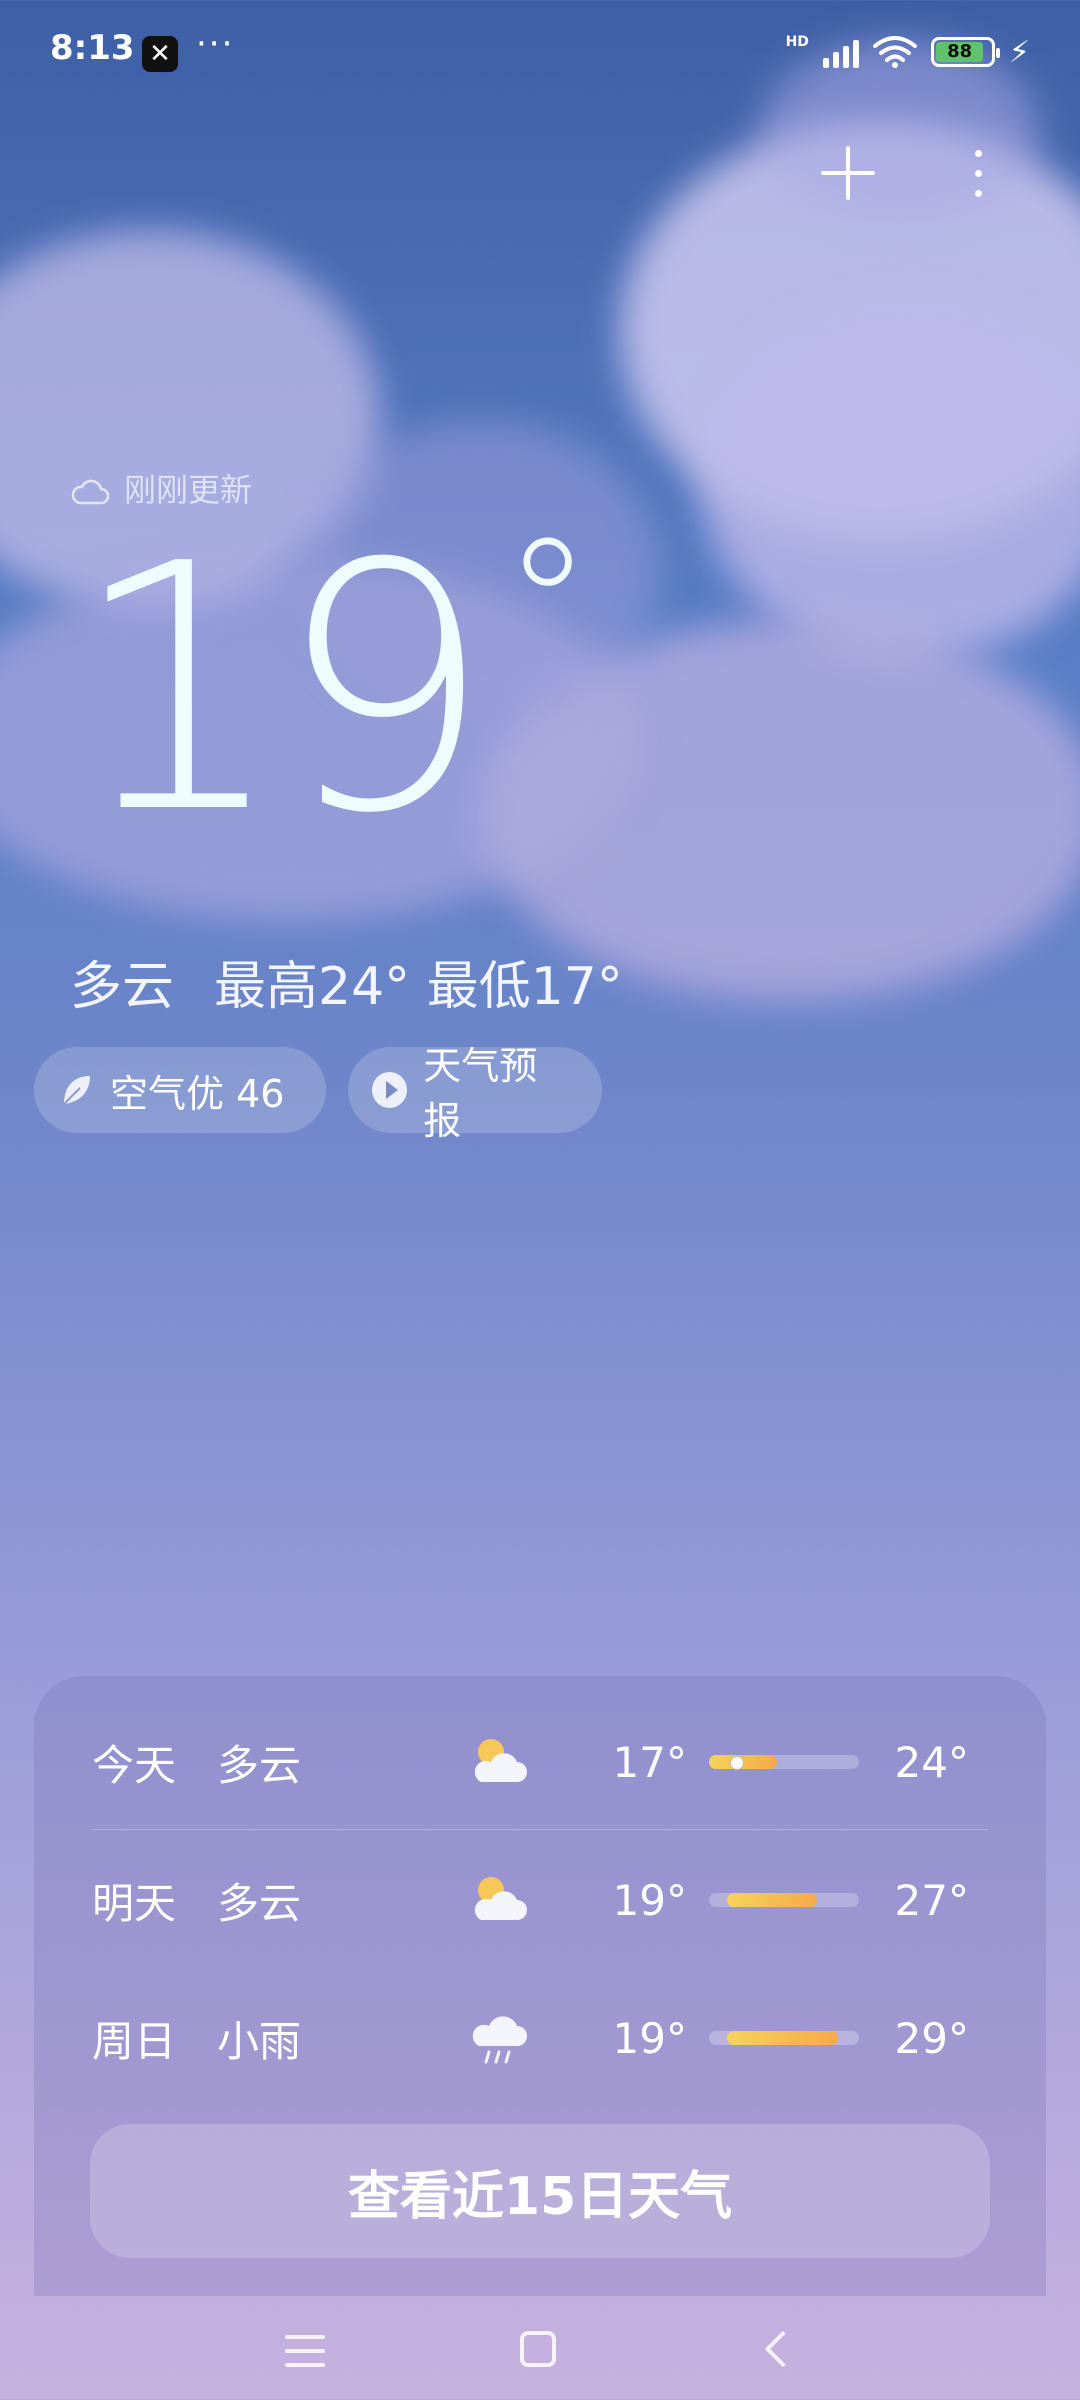 This screenshot has width=1080, height=2400. What do you see at coordinates (480, 1093) in the screenshot?
I see `weather-forecast-label: 天气预报` at bounding box center [480, 1093].